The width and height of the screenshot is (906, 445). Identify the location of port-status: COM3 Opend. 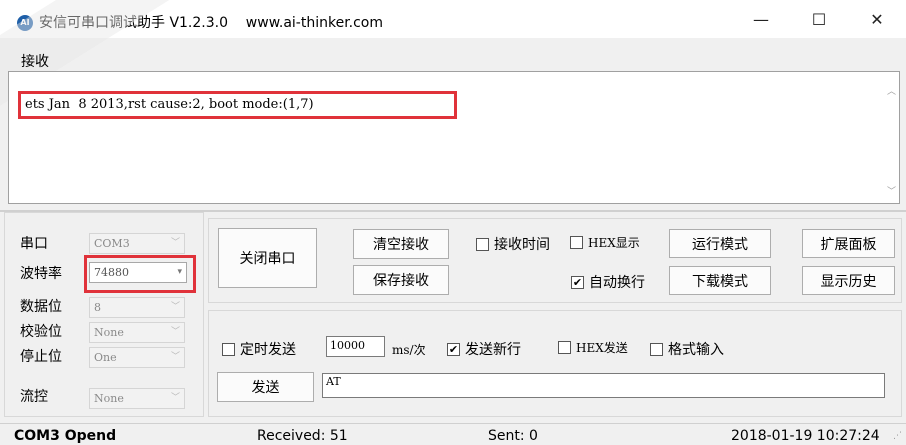
(65, 436).